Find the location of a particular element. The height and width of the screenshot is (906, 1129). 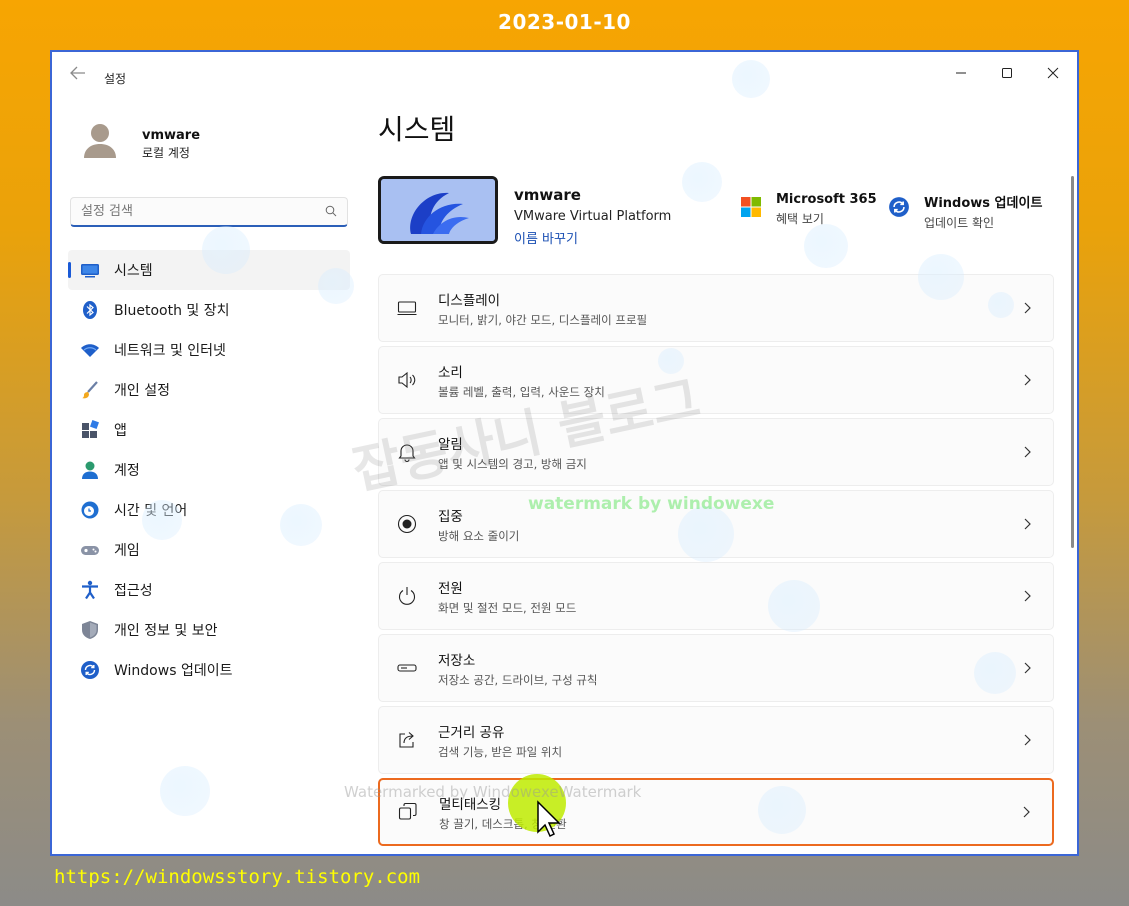

accessibility-icon is located at coordinates (90, 590).